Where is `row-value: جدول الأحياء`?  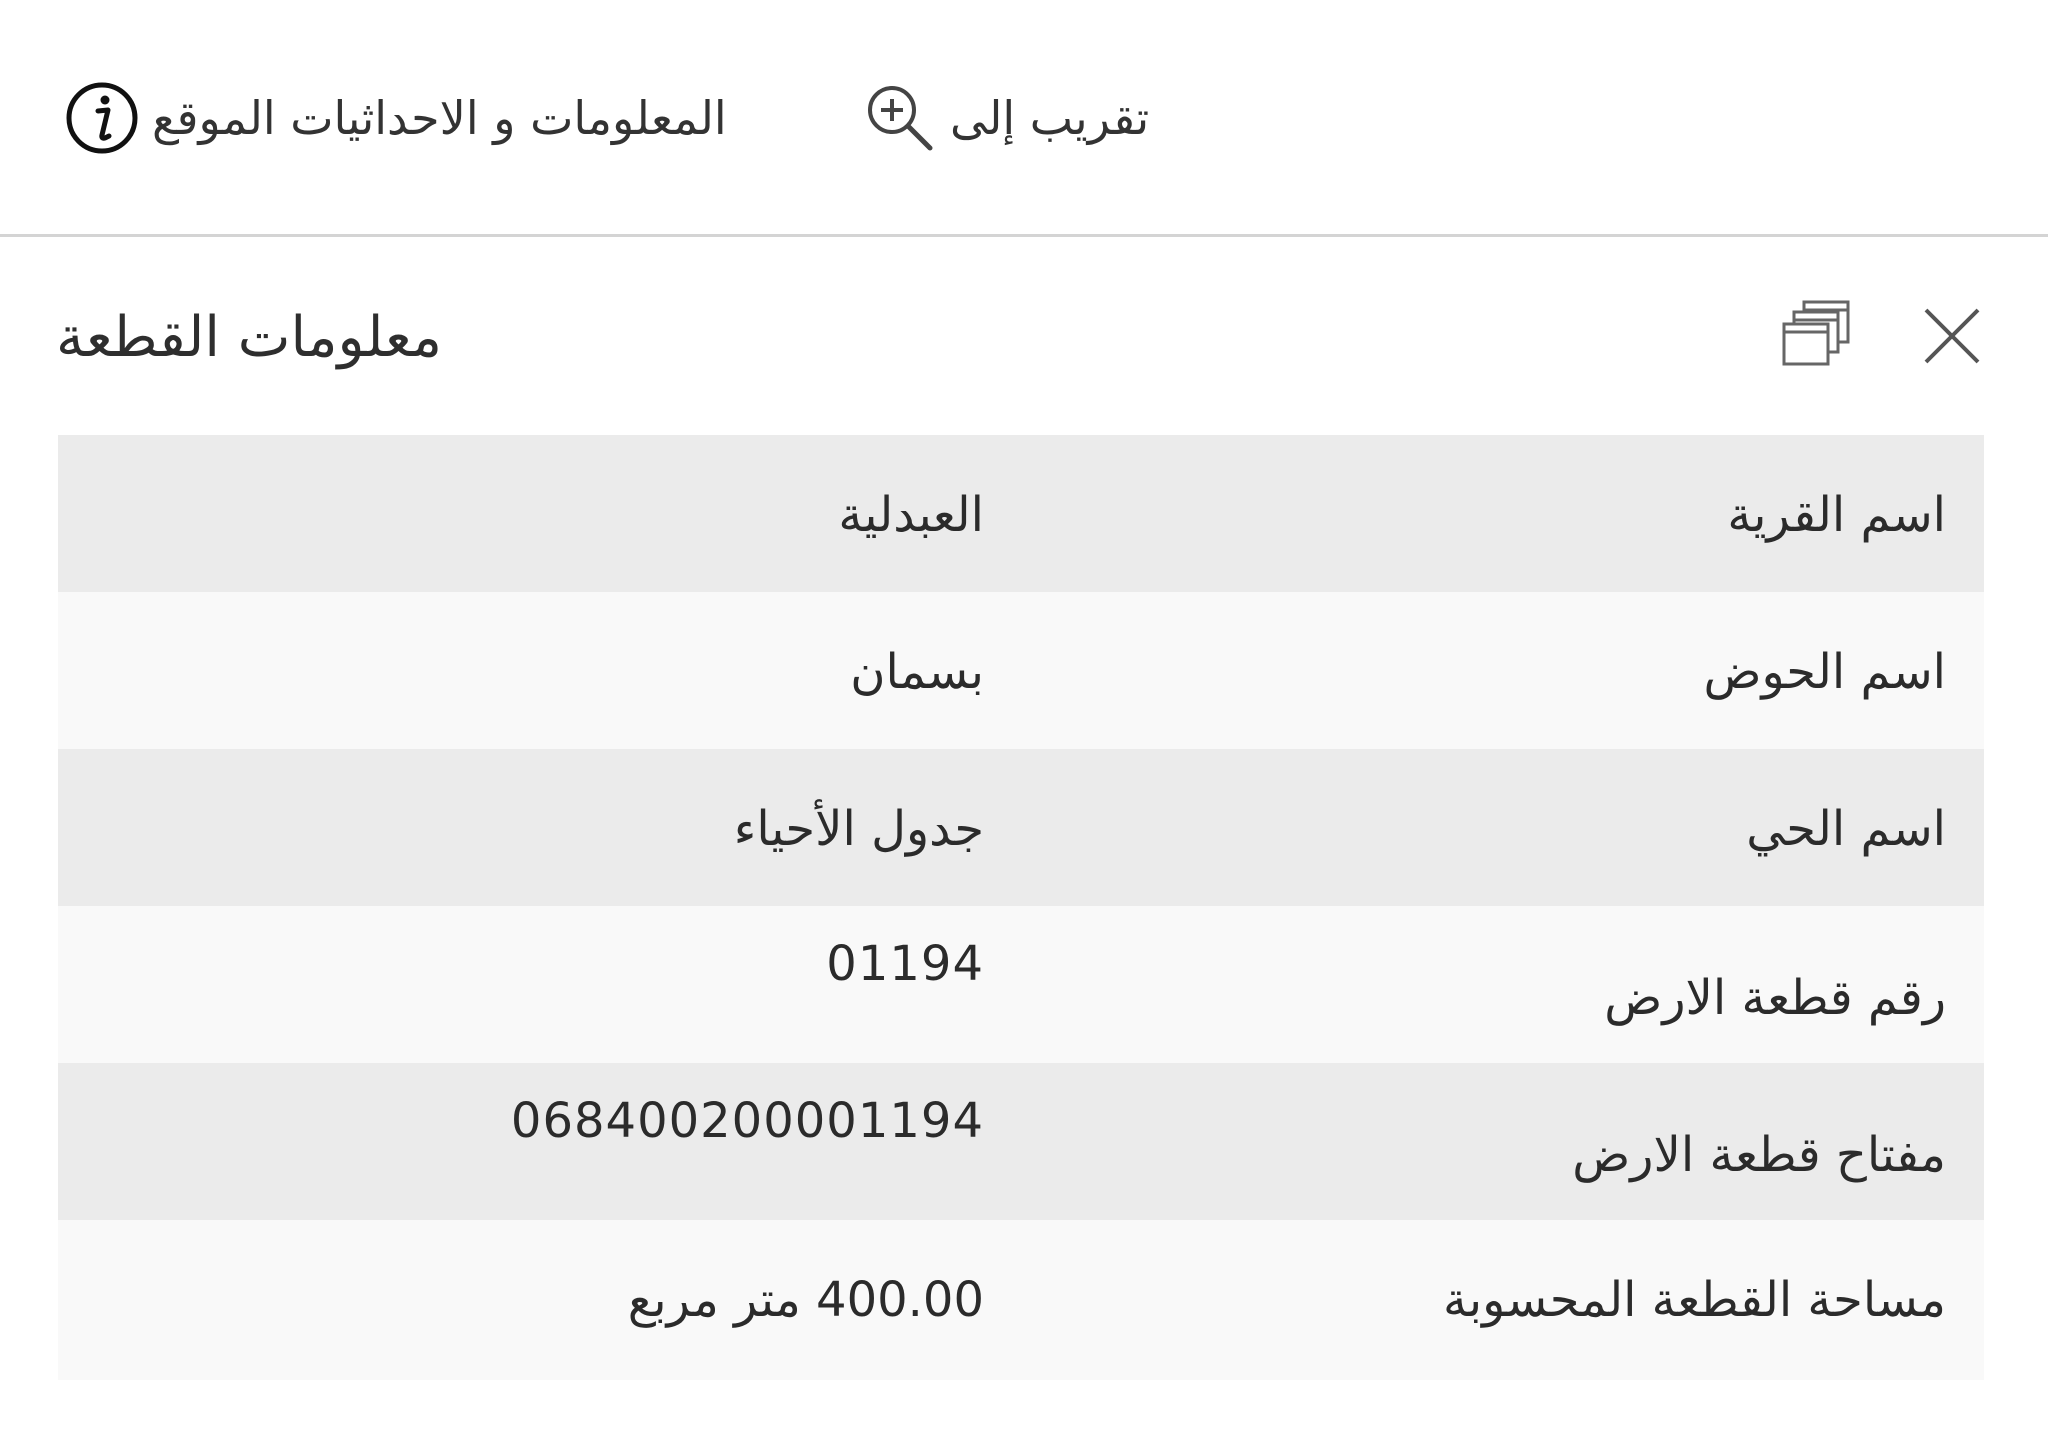 row-value: جدول الأحياء is located at coordinates (858, 829).